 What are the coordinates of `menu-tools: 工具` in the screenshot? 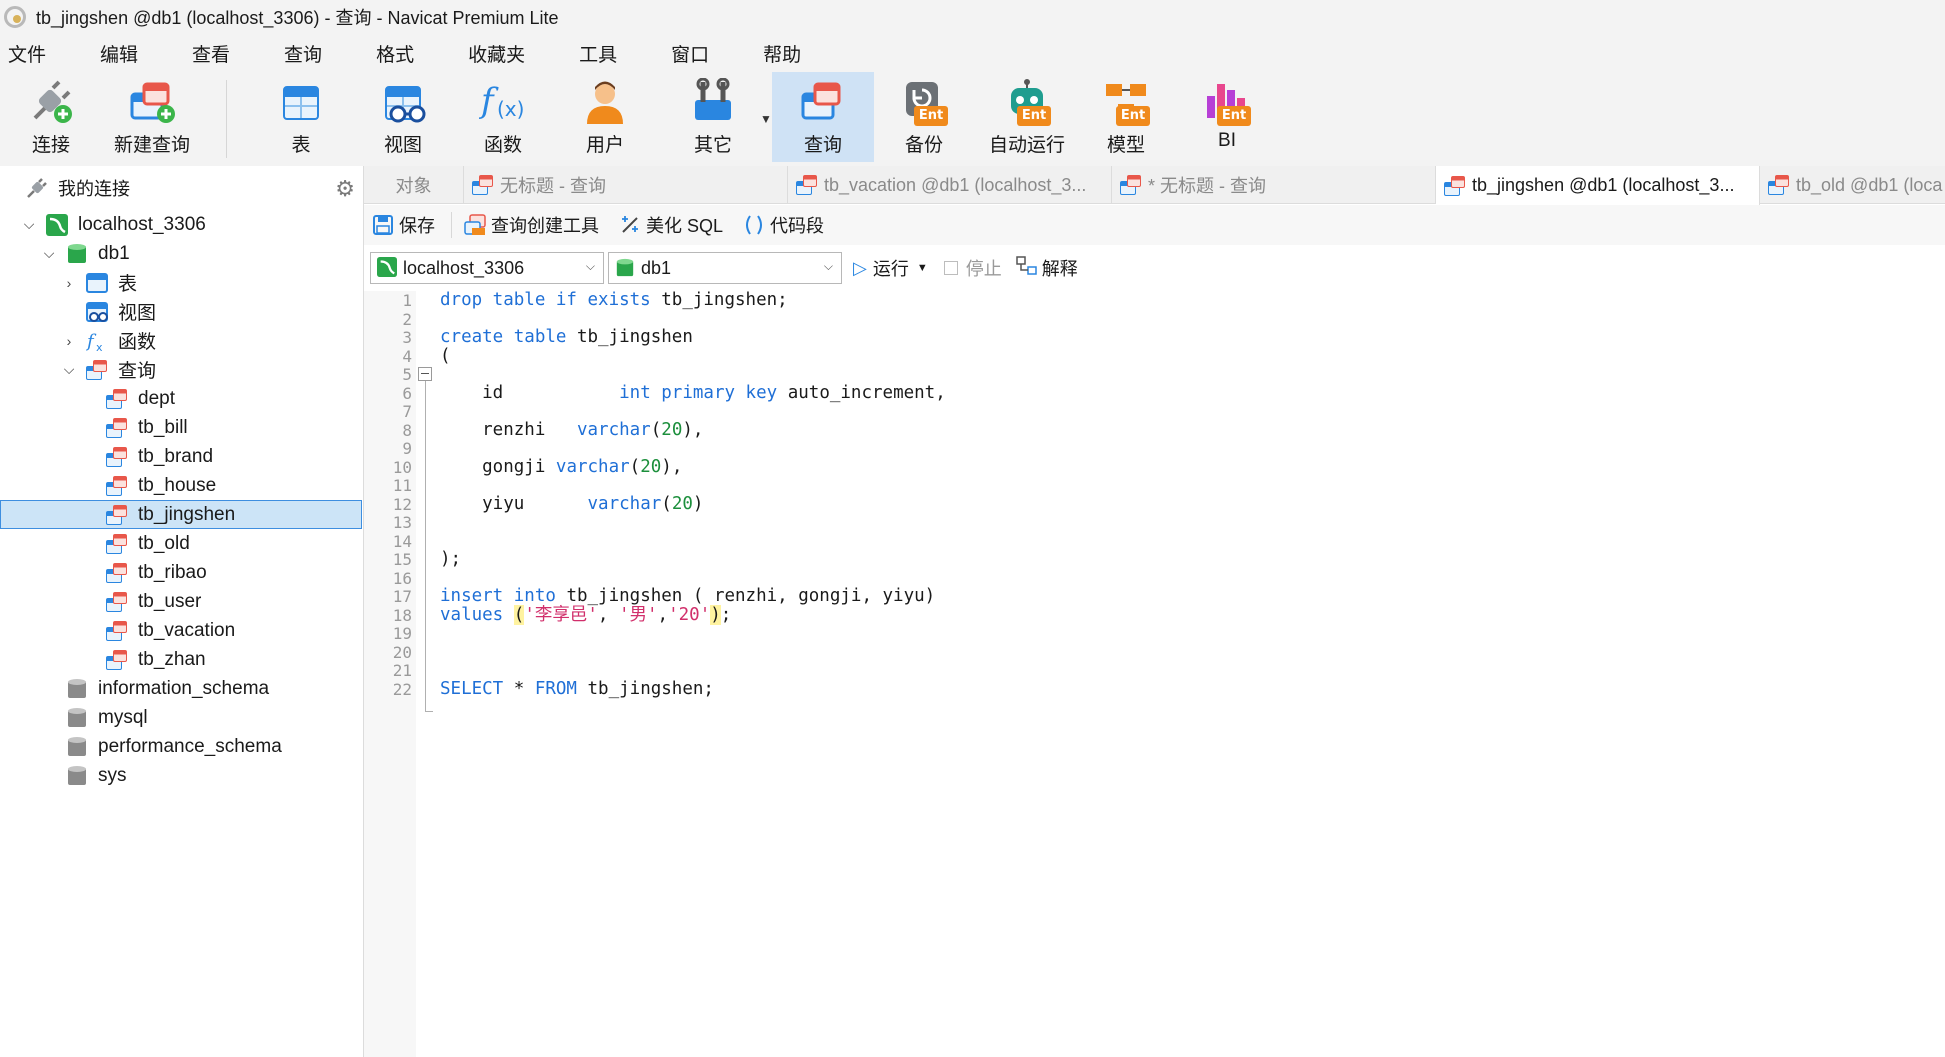 It's located at (598, 53).